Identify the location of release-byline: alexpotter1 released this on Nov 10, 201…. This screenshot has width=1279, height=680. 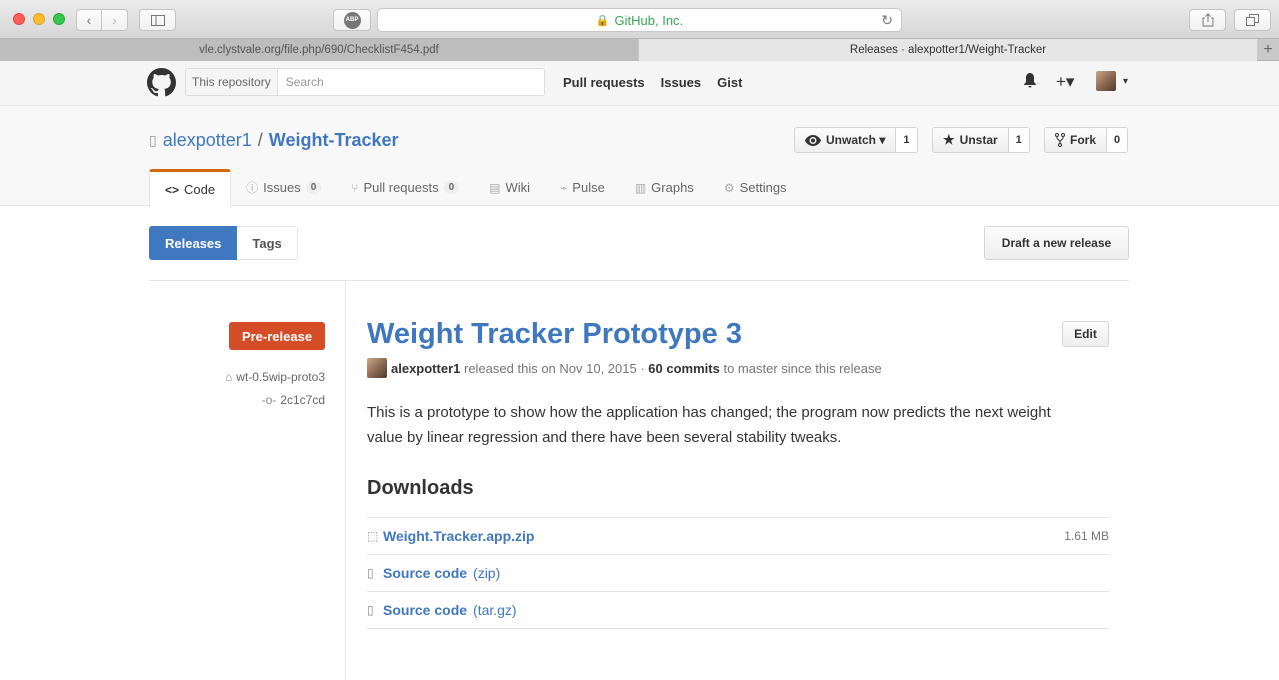
(624, 368).